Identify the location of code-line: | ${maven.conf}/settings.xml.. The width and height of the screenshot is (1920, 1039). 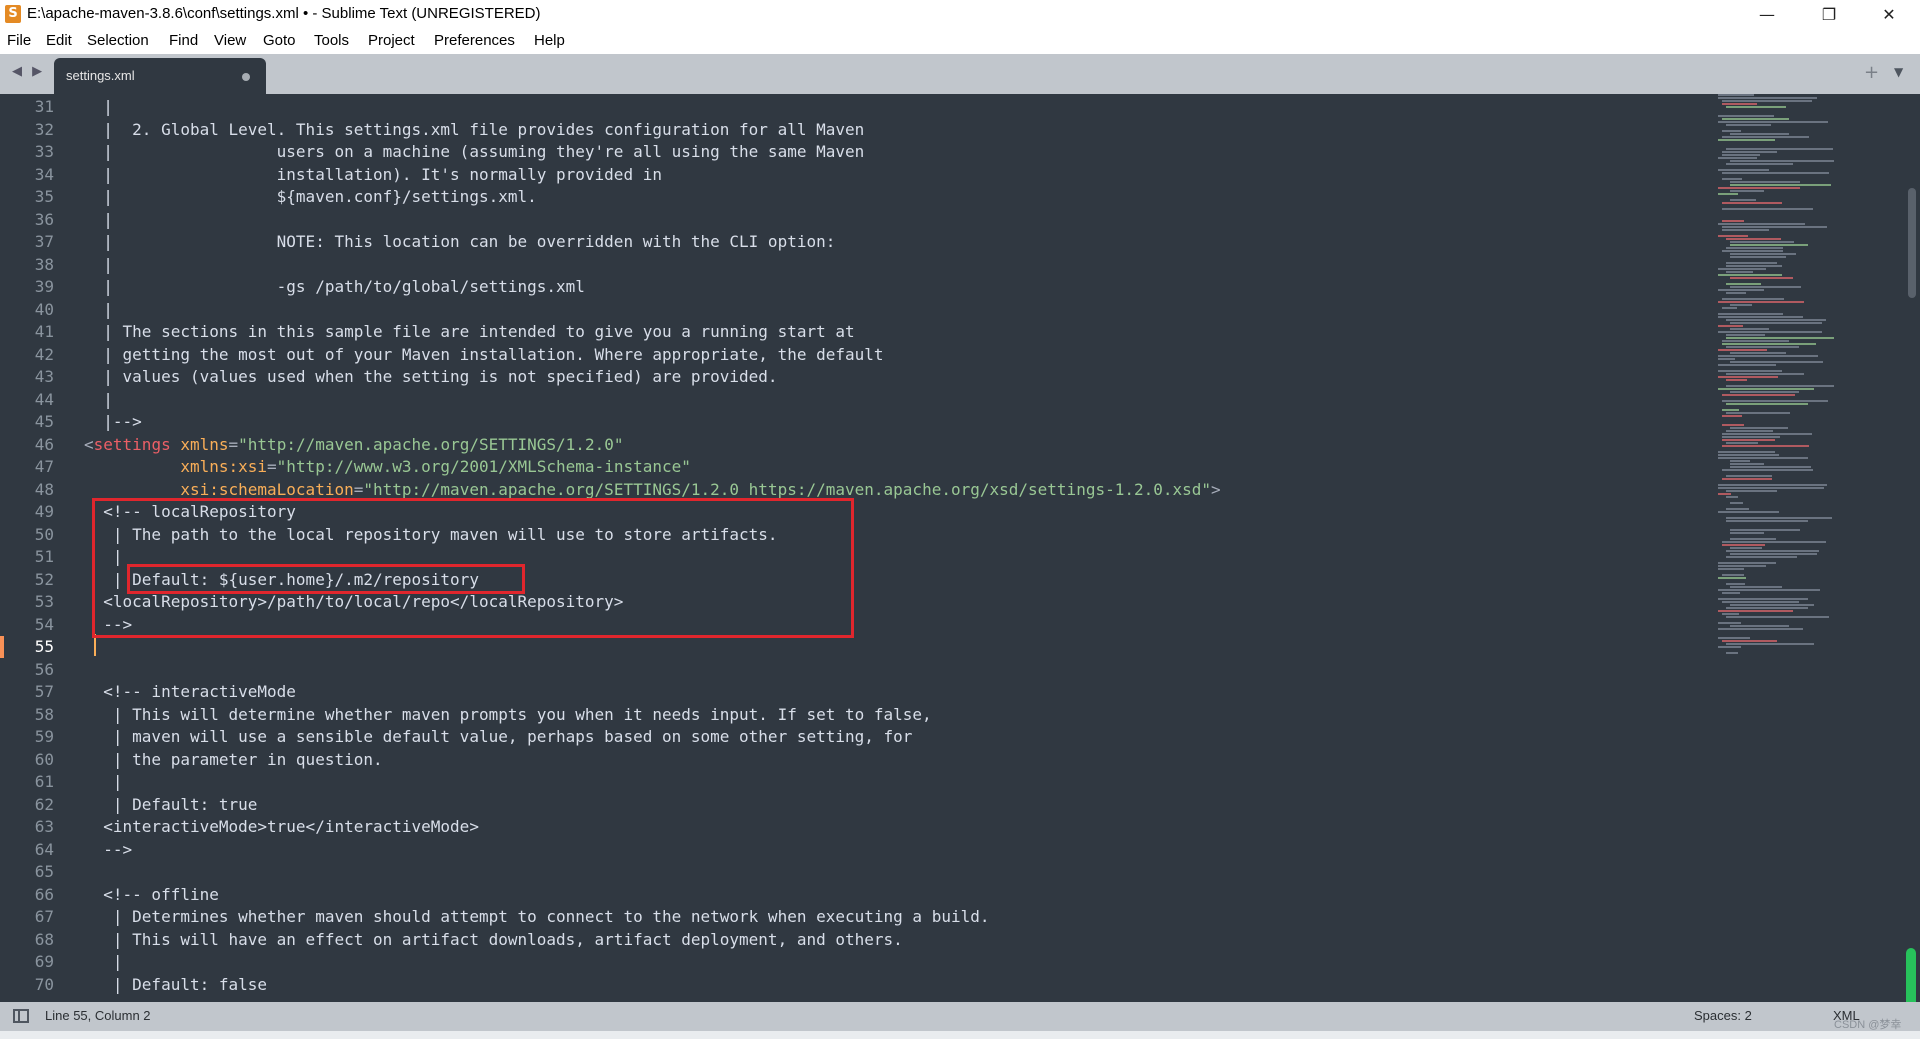
(310, 197).